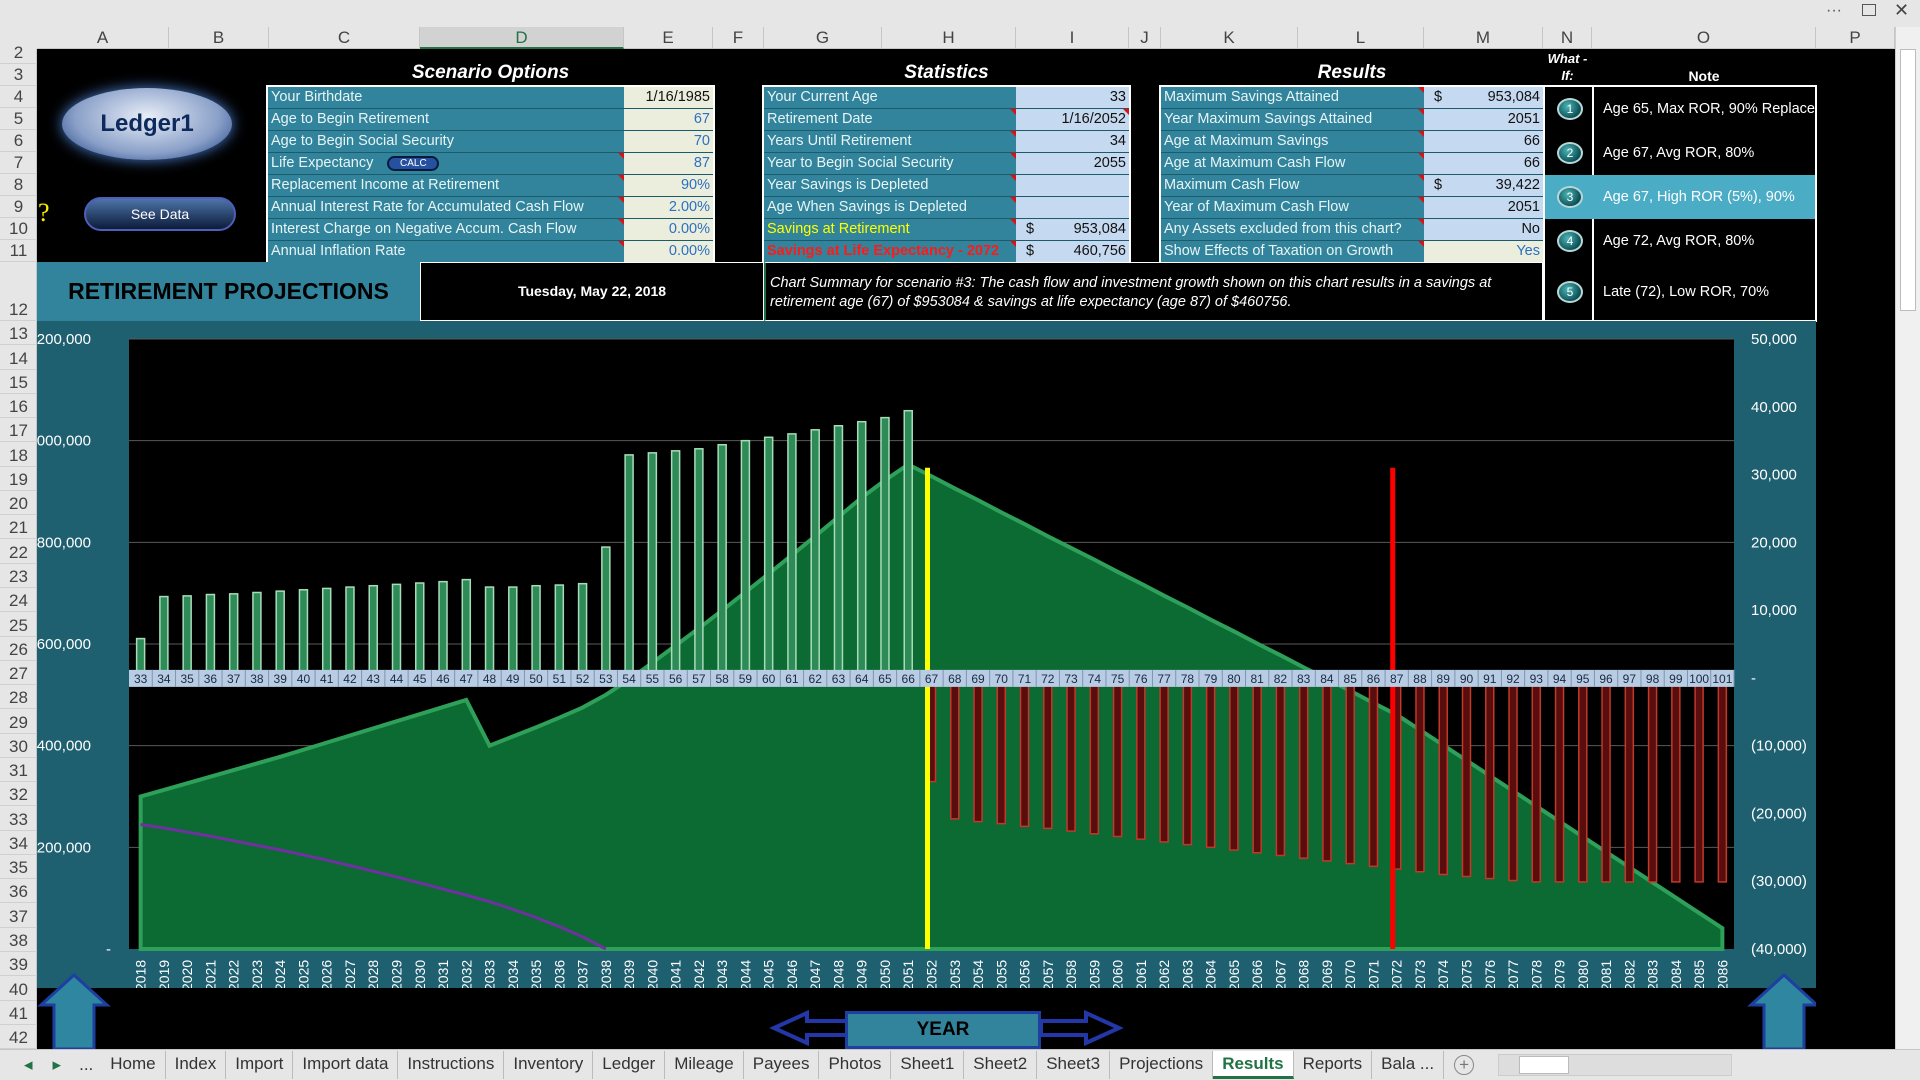  What do you see at coordinates (668, 119) in the screenshot?
I see `scenario-value: 67` at bounding box center [668, 119].